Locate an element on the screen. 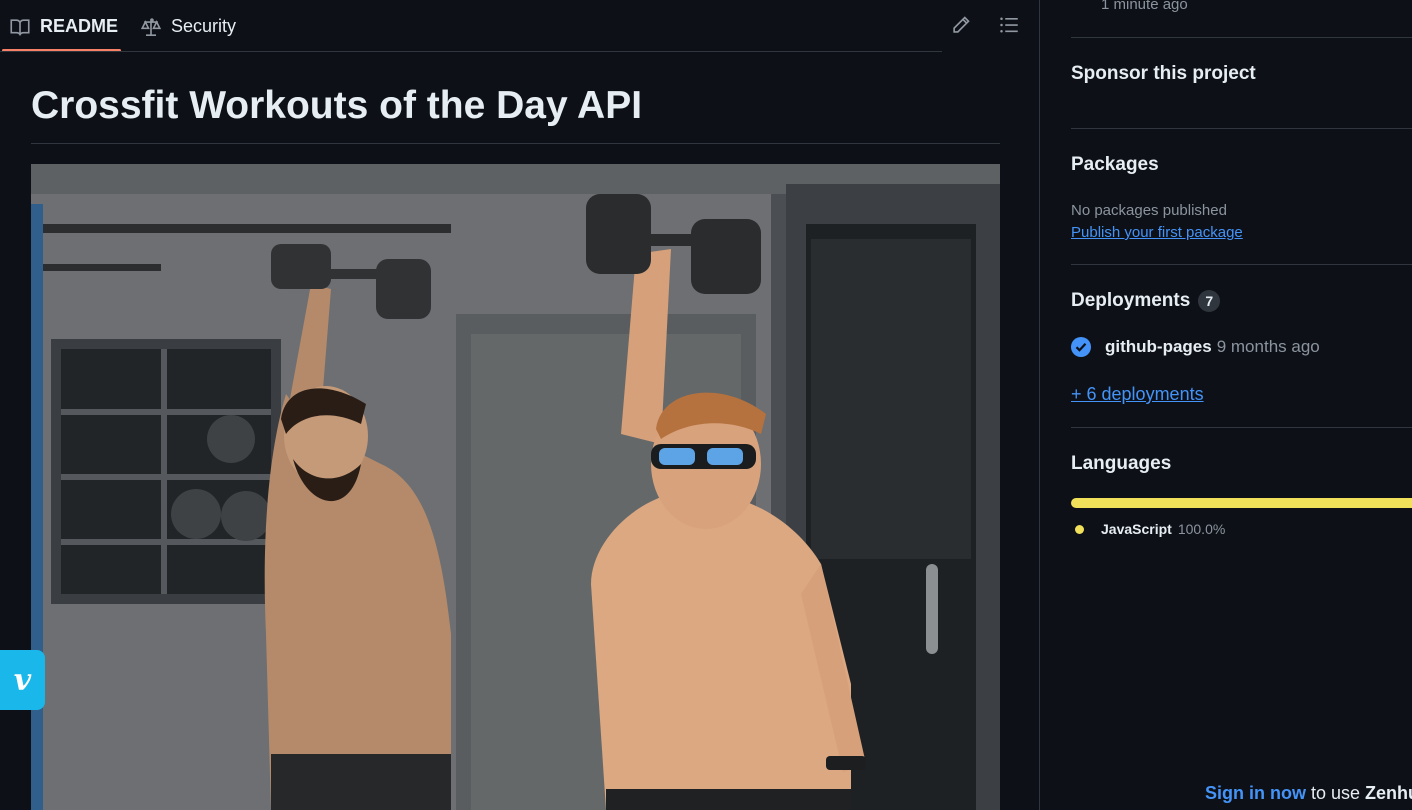 Image resolution: width=1412 pixels, height=810 pixels. deployment-name: github-pages is located at coordinates (1158, 346).